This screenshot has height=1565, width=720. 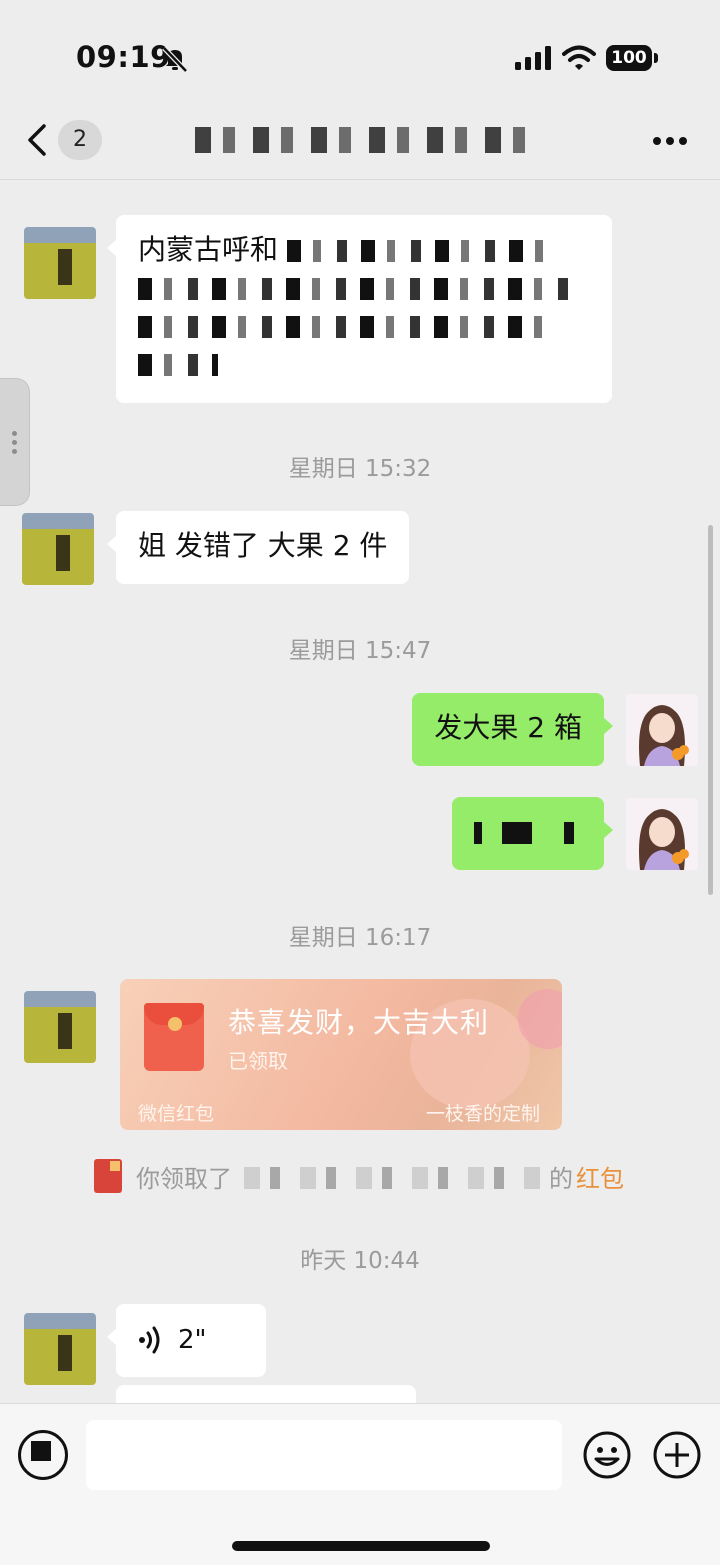 What do you see at coordinates (80, 140) in the screenshot?
I see `unread-count-badge: 2` at bounding box center [80, 140].